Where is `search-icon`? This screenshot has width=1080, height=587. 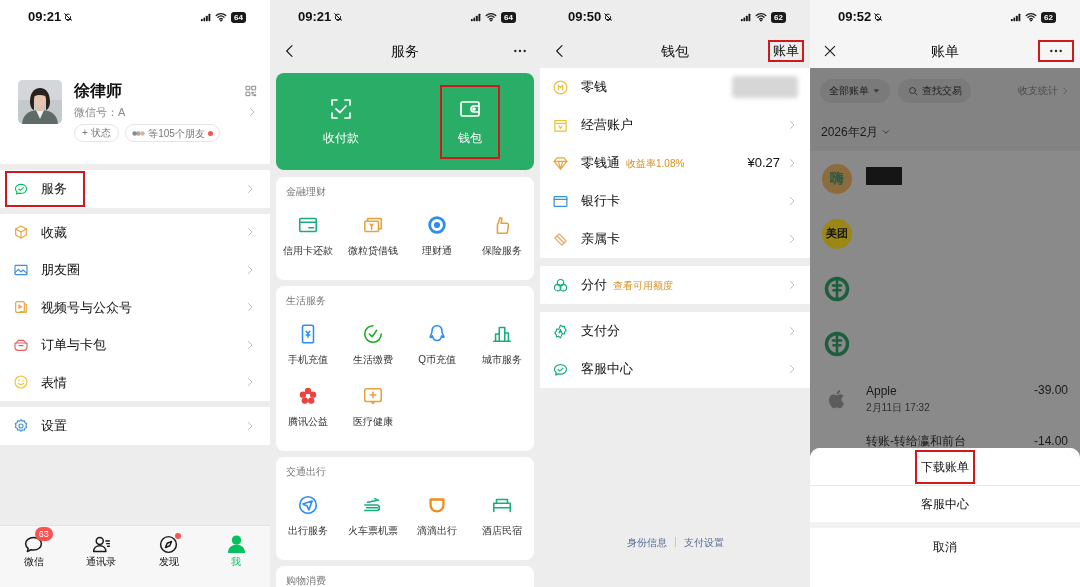 search-icon is located at coordinates (913, 90).